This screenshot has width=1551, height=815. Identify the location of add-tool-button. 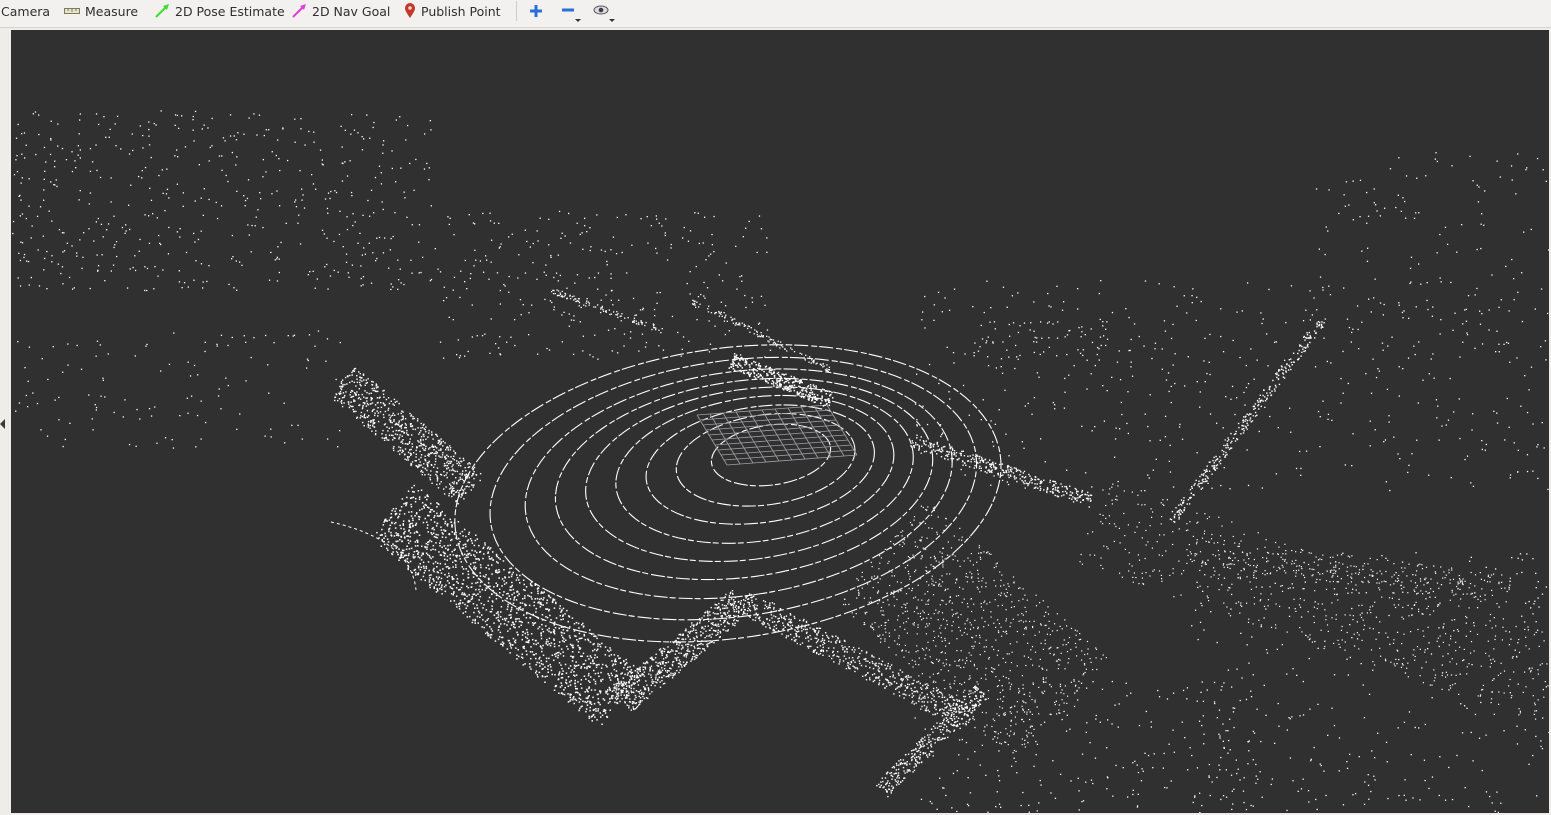
(536, 15).